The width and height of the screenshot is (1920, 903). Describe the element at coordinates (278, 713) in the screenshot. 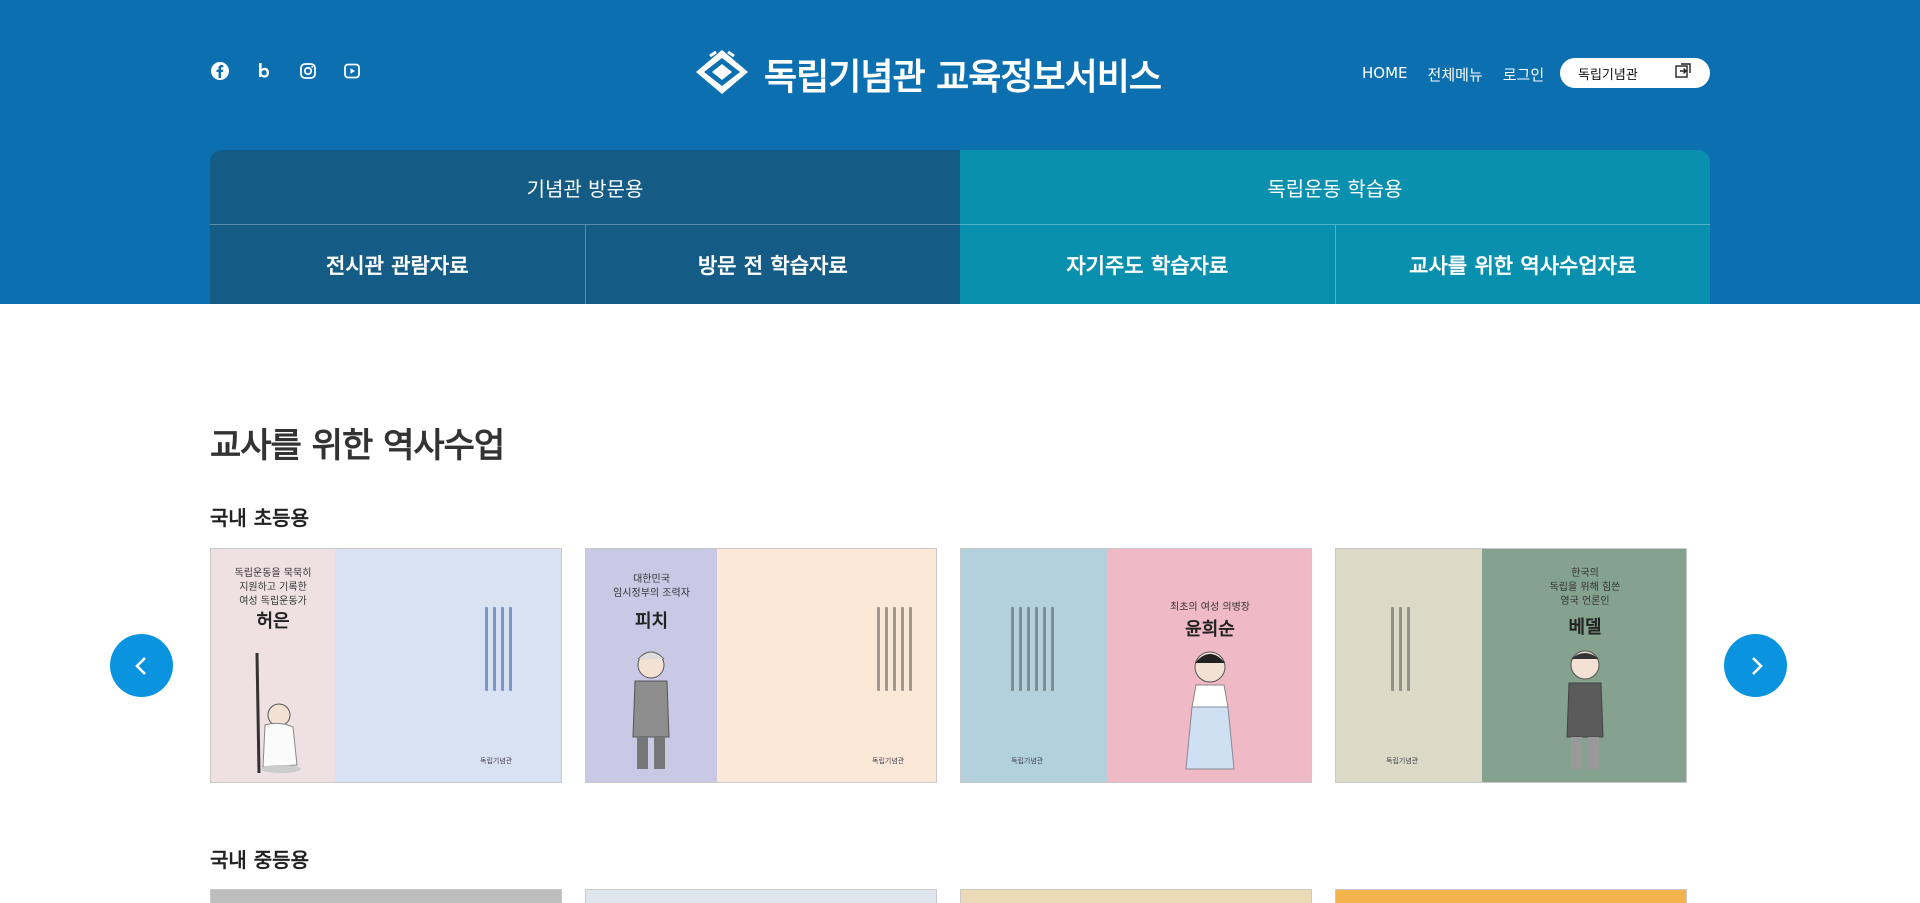

I see `heoeun-illustration` at that location.